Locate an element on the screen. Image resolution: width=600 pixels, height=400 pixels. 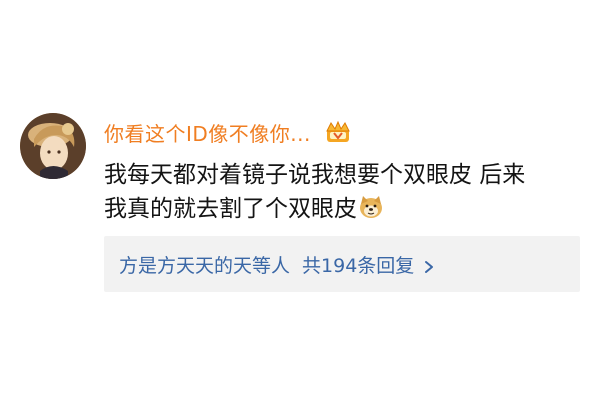
replies-summary: 方是方天天的天 等人 共194条回复 is located at coordinates (342, 264).